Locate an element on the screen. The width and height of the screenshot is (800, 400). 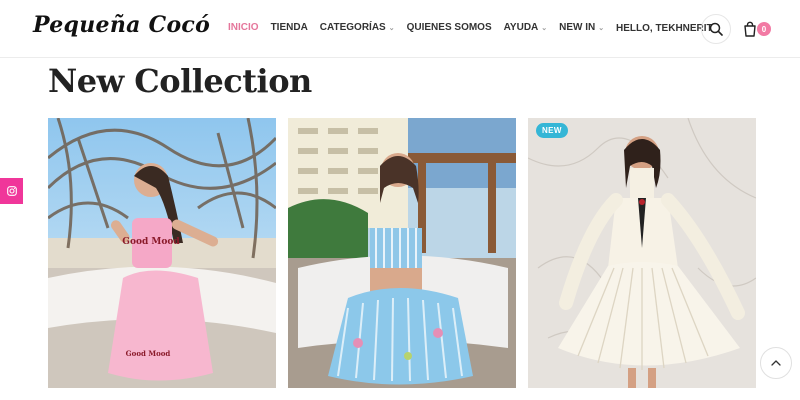
instagram-icon is located at coordinates (11, 191).